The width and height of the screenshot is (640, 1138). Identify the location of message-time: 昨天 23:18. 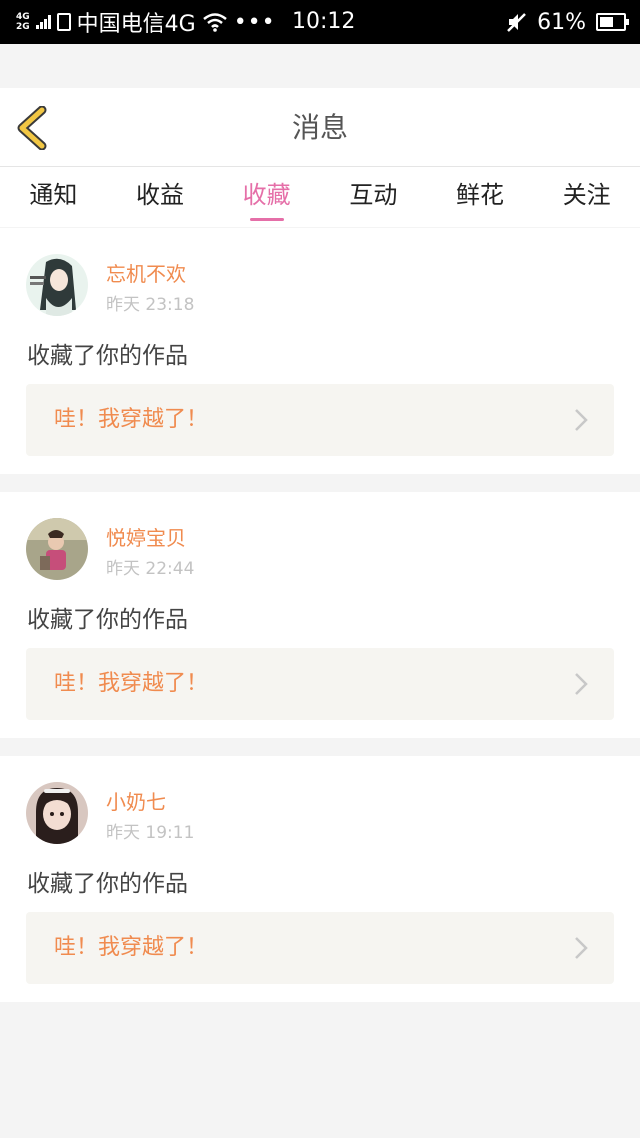
(150, 305).